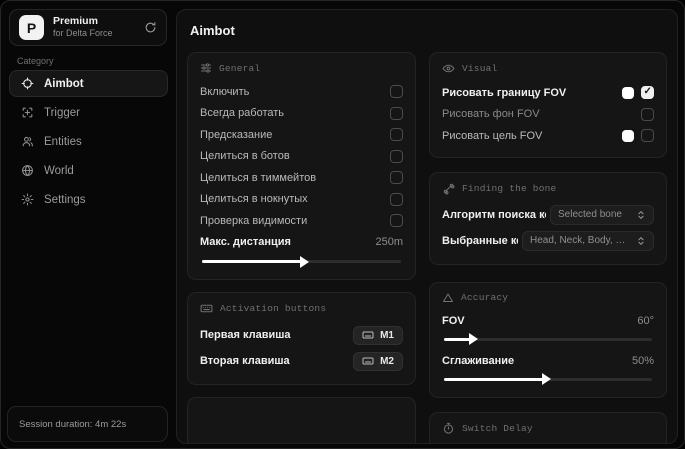 The height and width of the screenshot is (449, 685). I want to click on setting-row: Рисовать фон FOV, so click(548, 115).